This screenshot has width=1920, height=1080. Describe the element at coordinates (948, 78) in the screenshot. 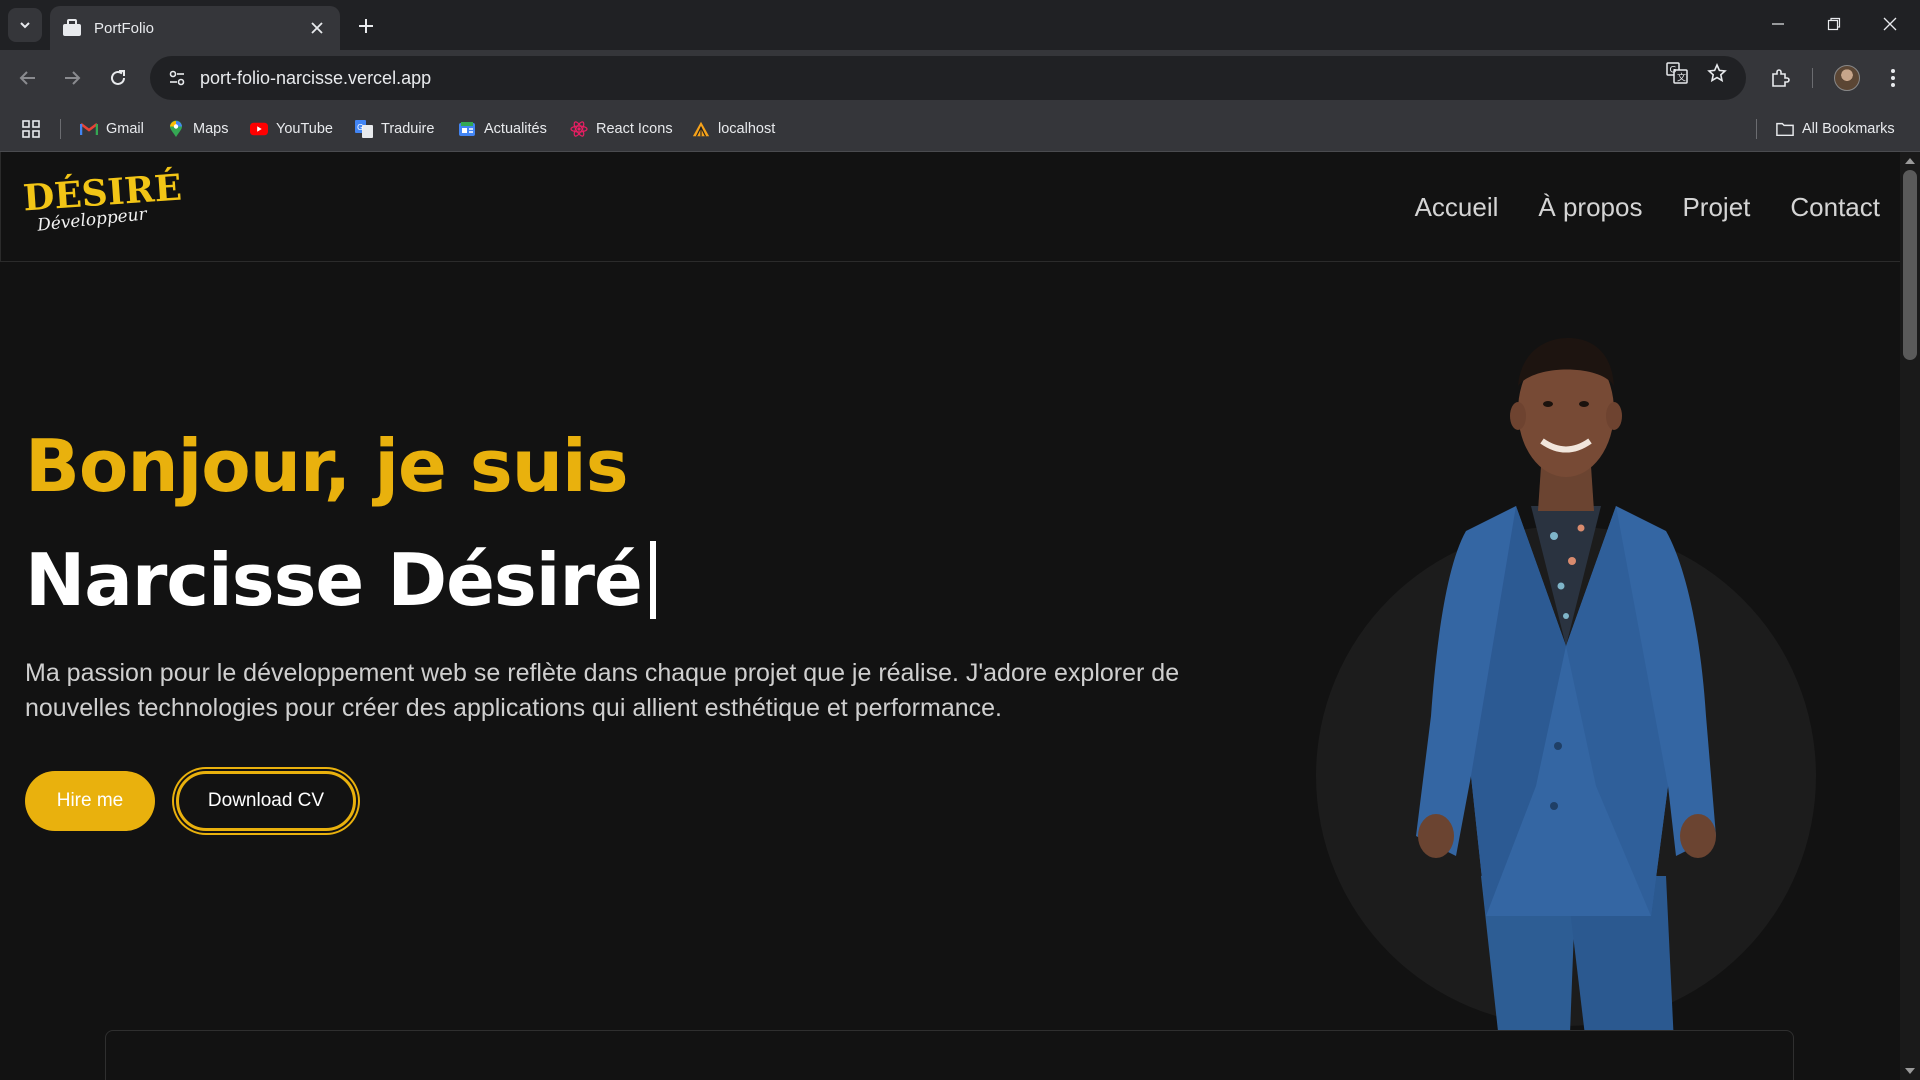

I see `address-bar: port-folio-narcisse.vercel.app` at that location.